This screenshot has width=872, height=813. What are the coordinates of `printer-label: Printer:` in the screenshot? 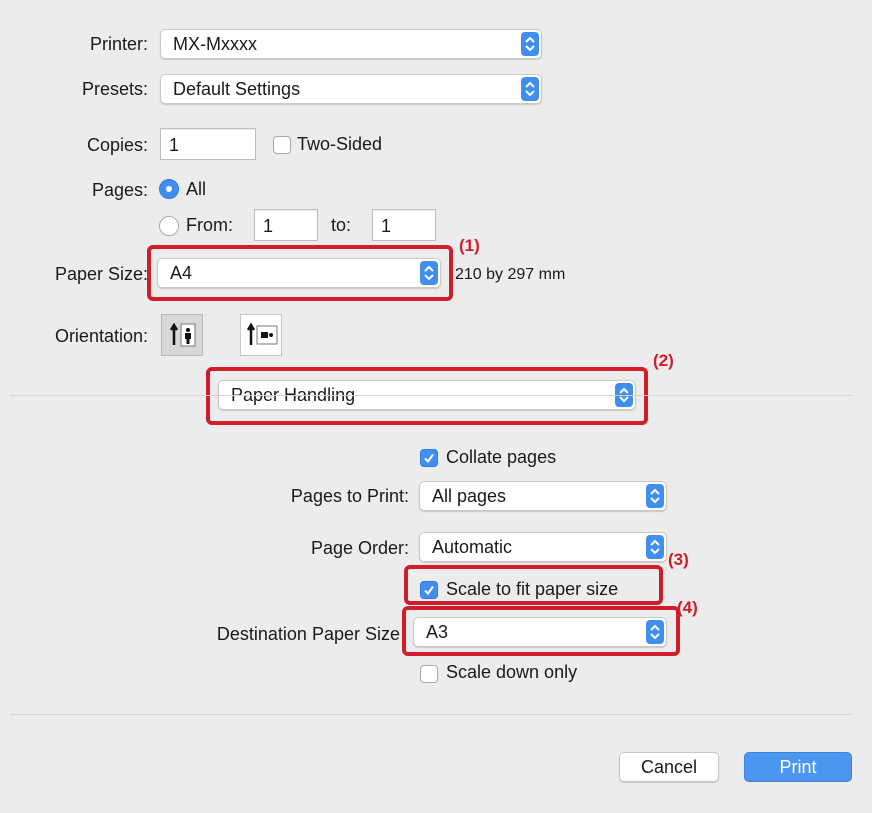 It's located at (118, 44).